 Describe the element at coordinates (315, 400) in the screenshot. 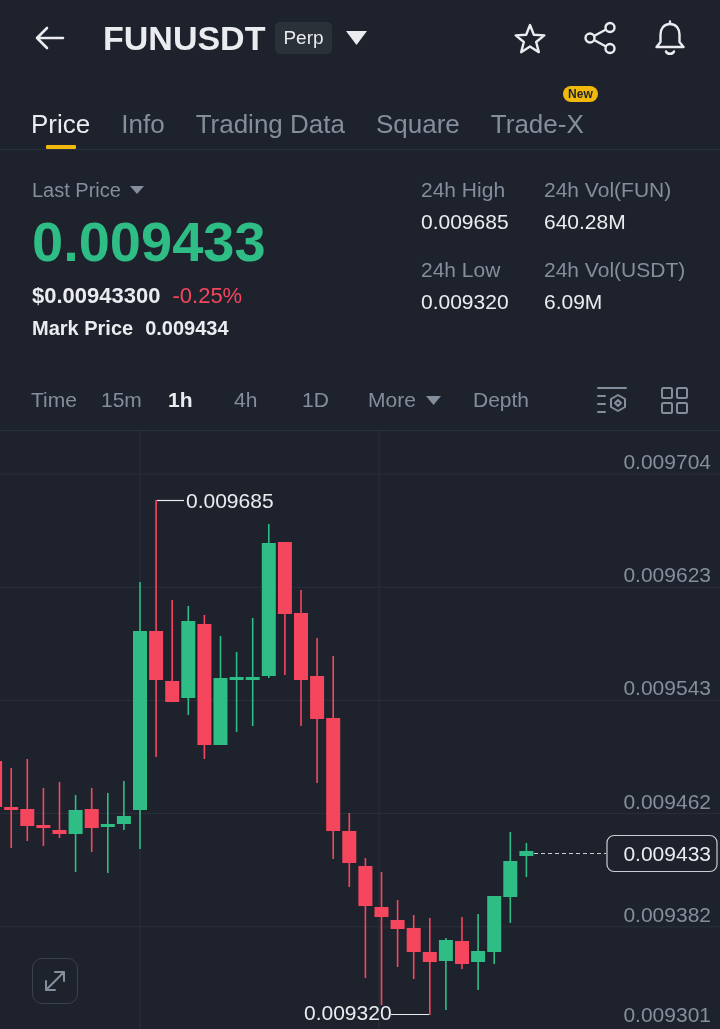

I see `interval-tab: 1D` at that location.